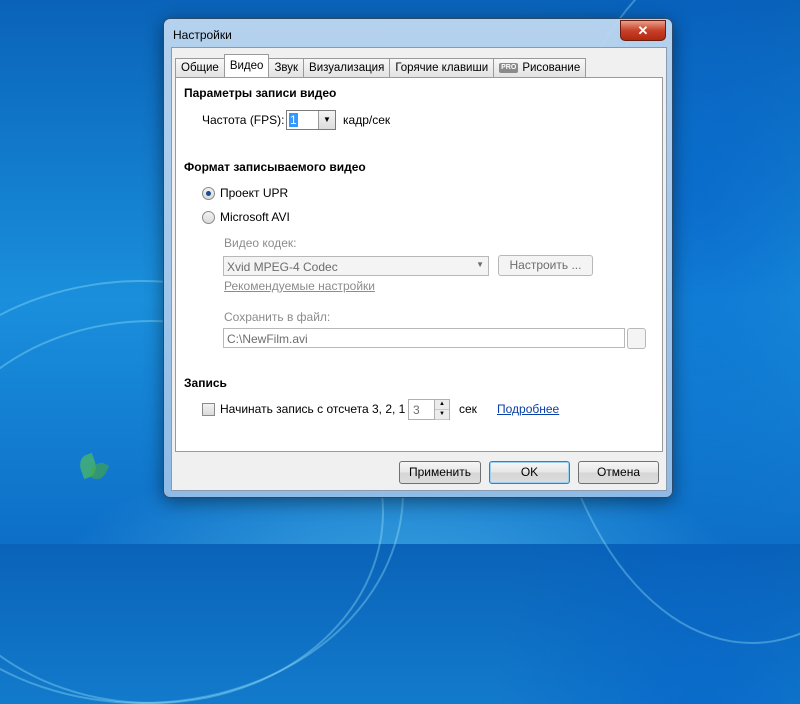 The image size is (800, 704). I want to click on title-bar: Настройки ✕, so click(418, 33).